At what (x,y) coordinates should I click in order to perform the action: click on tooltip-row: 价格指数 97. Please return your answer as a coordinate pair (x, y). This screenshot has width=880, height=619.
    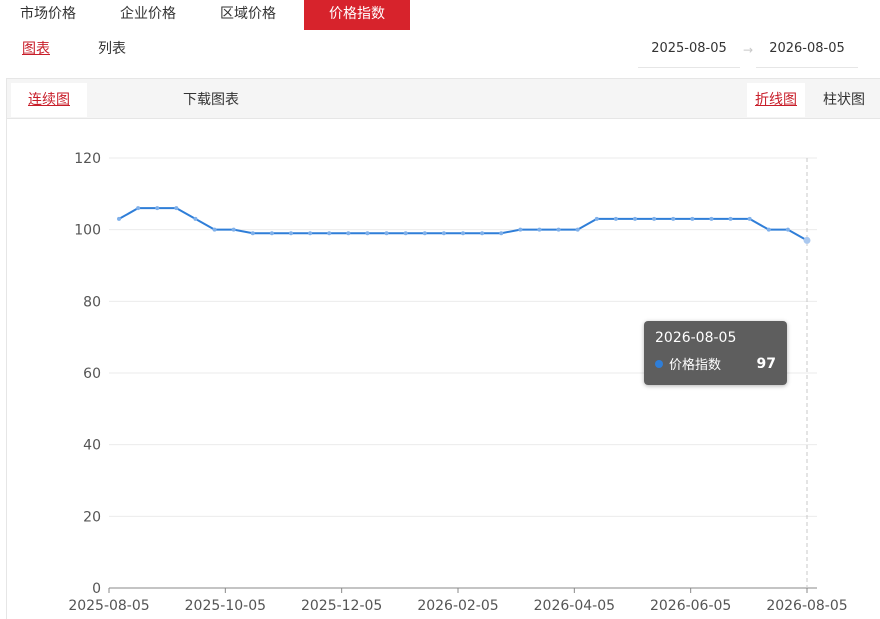
    Looking at the image, I should click on (715, 363).